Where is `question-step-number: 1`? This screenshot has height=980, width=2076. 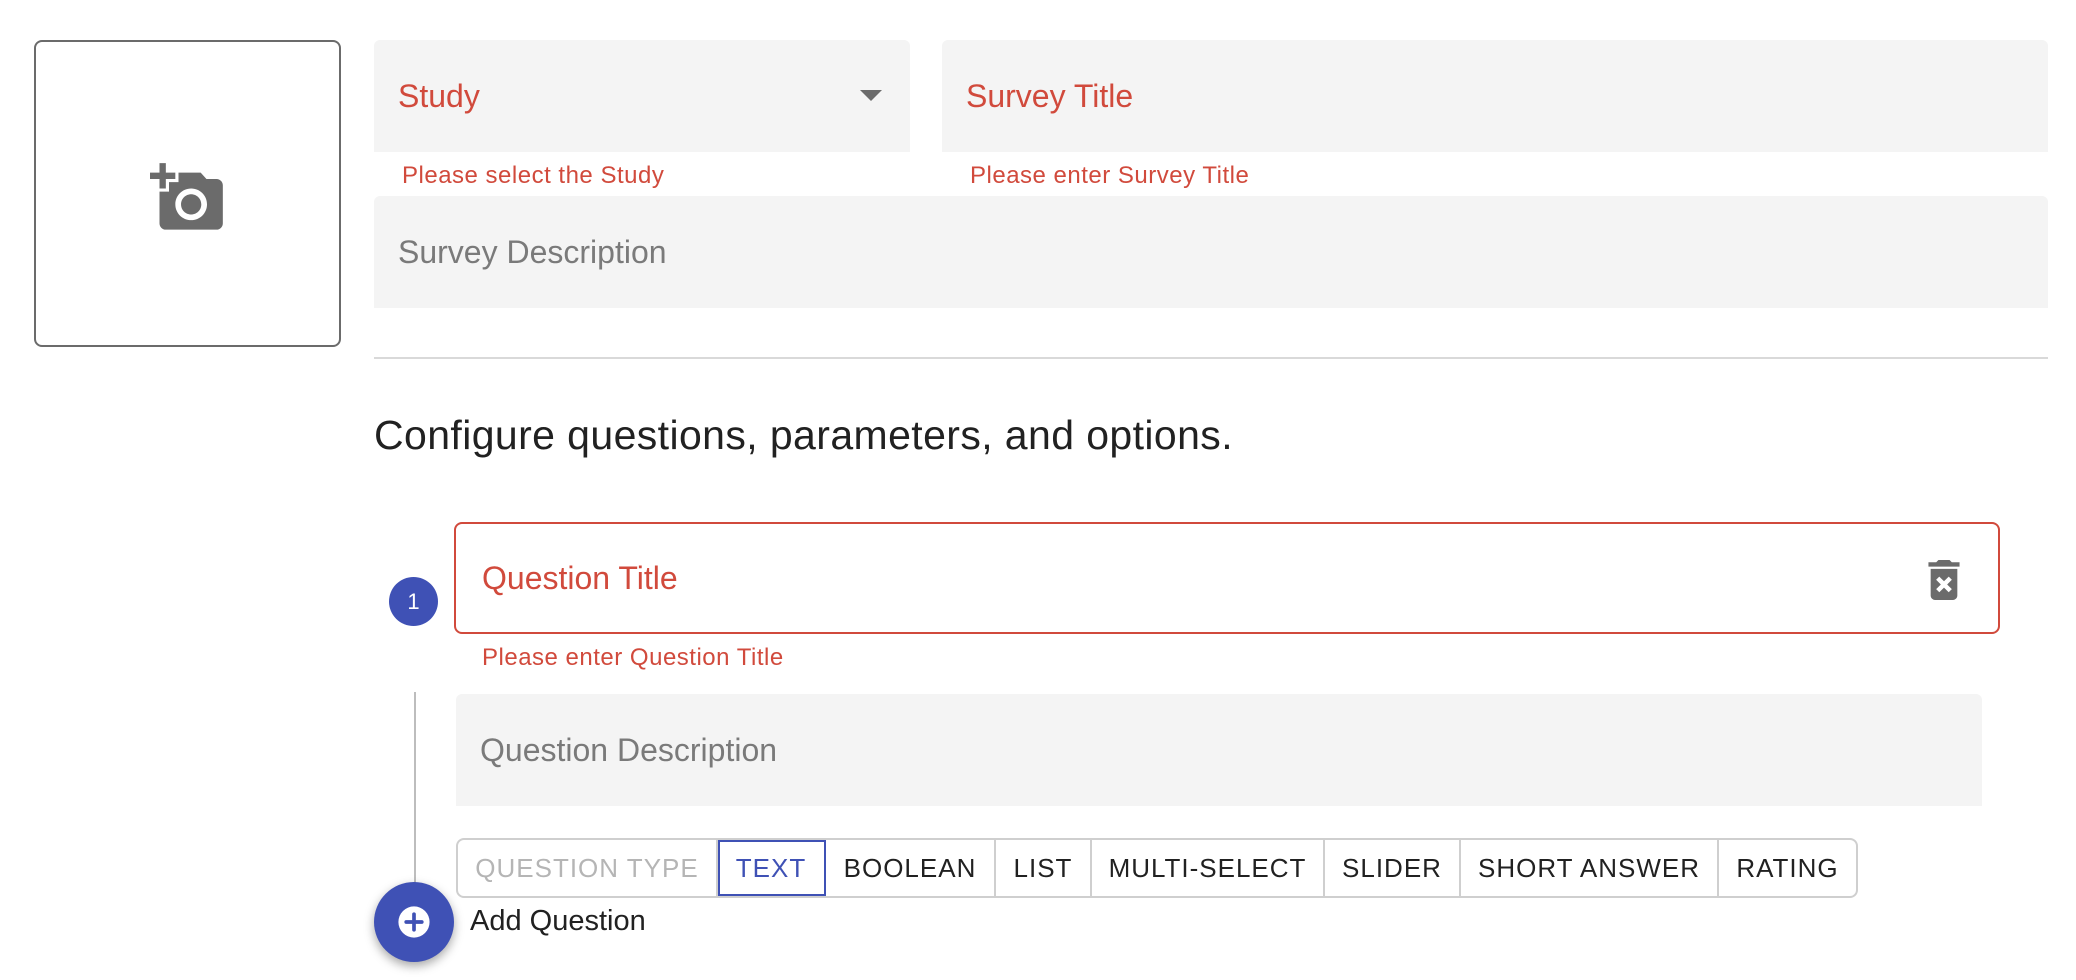
question-step-number: 1 is located at coordinates (413, 601).